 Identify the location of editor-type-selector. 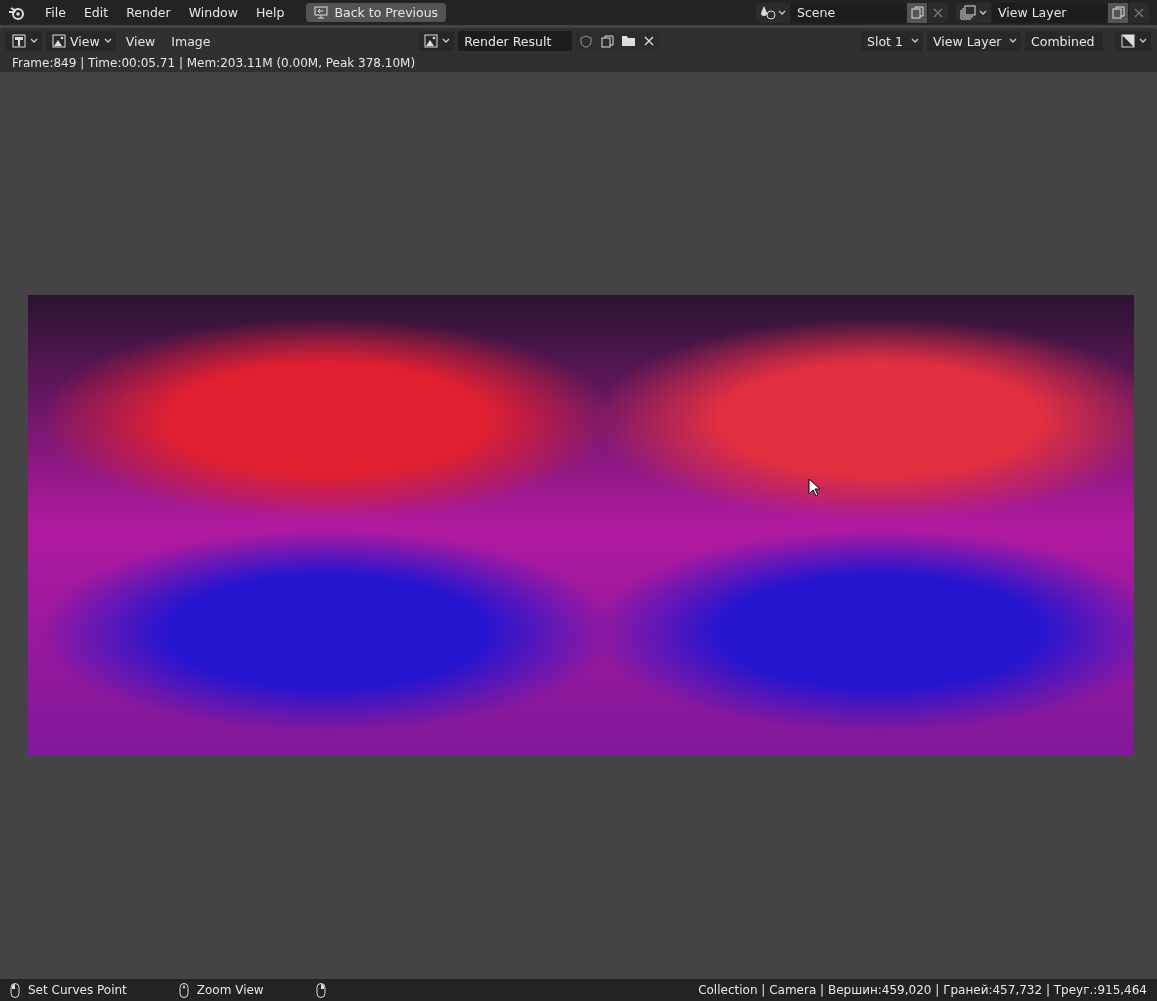
(24, 41).